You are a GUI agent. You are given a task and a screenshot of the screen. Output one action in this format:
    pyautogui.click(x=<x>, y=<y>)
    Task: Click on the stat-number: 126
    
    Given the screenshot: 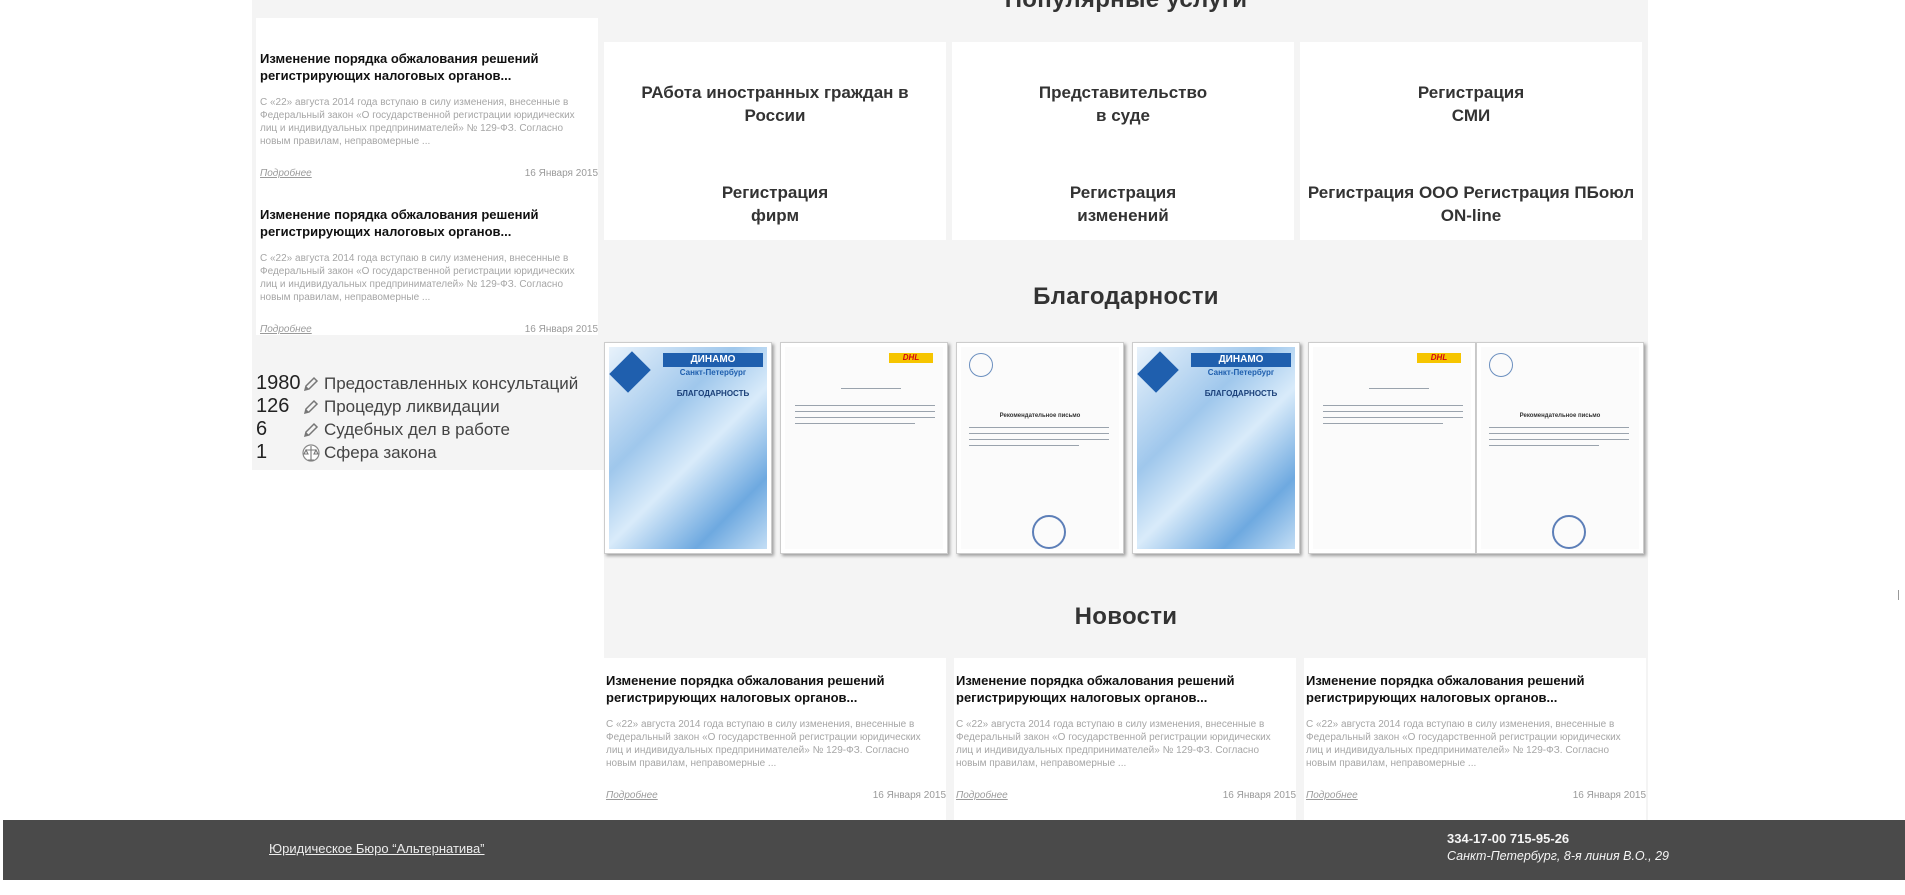 What is the action you would take?
    pyautogui.click(x=273, y=406)
    